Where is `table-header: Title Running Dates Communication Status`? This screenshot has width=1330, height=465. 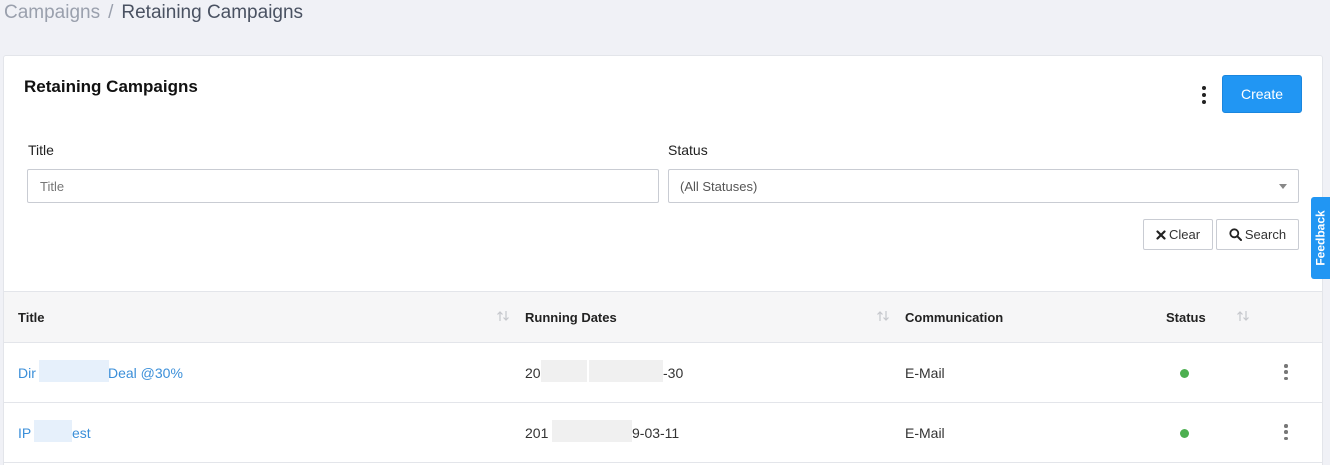 table-header: Title Running Dates Communication Status is located at coordinates (663, 317).